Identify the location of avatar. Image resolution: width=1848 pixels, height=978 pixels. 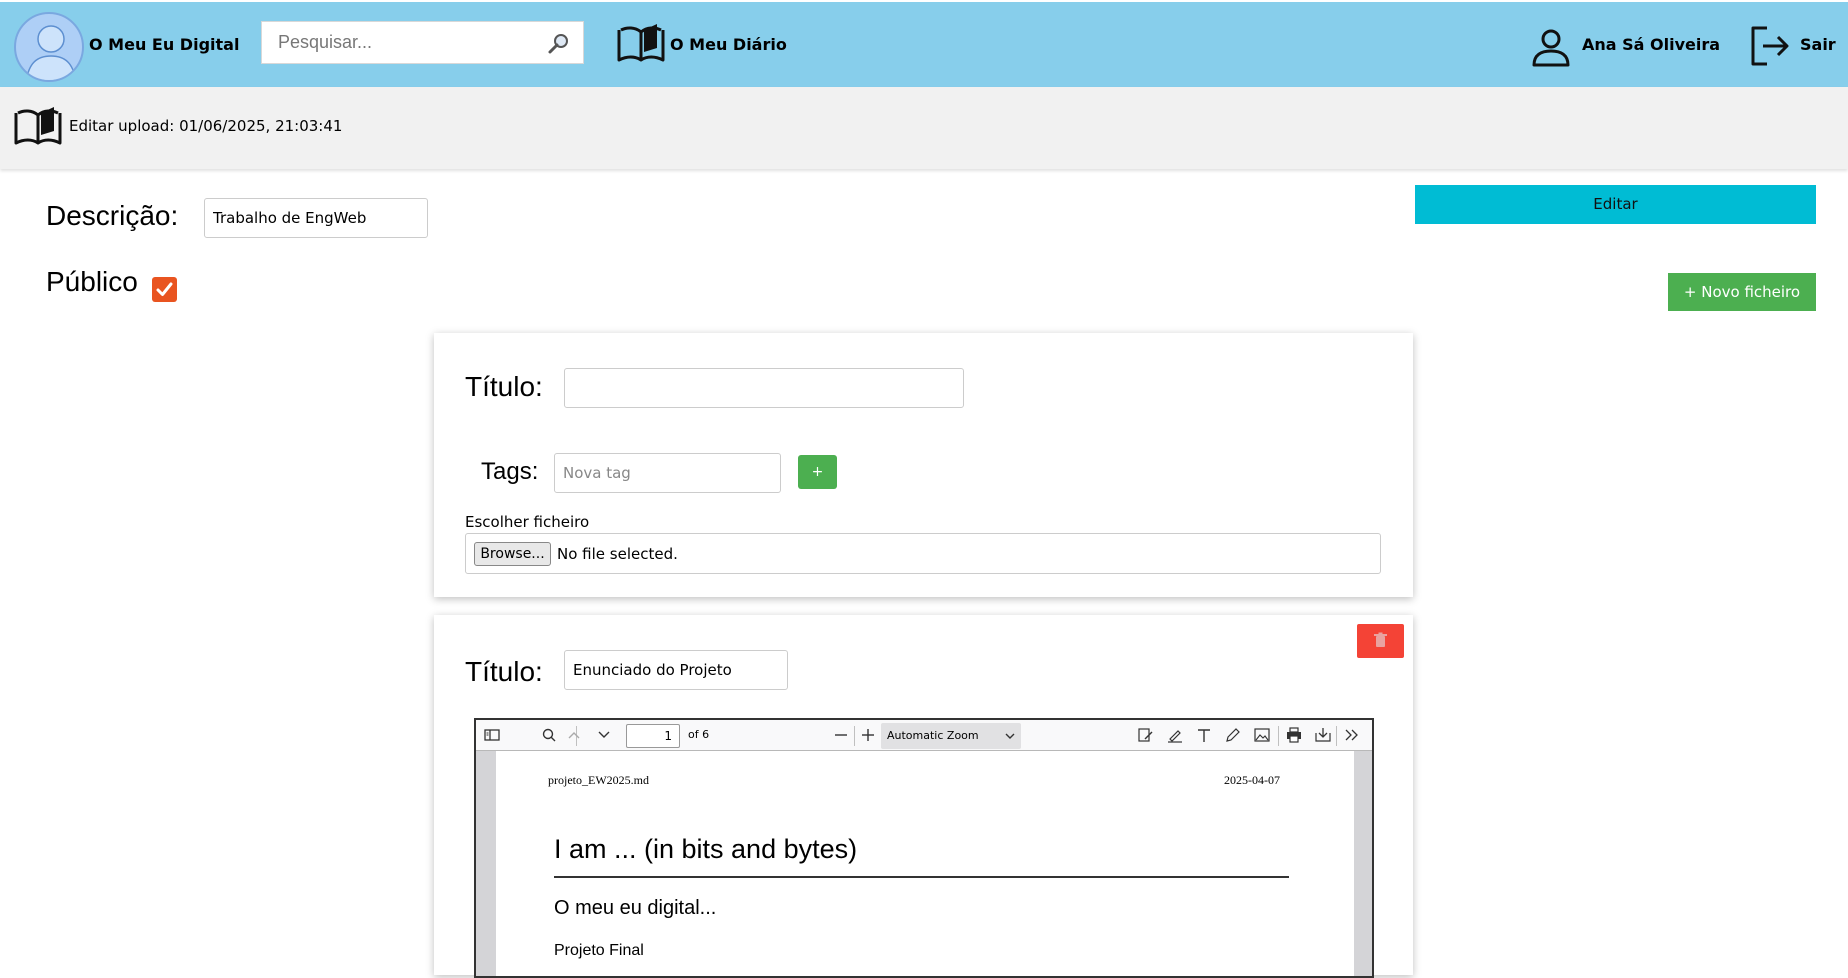
(49, 47).